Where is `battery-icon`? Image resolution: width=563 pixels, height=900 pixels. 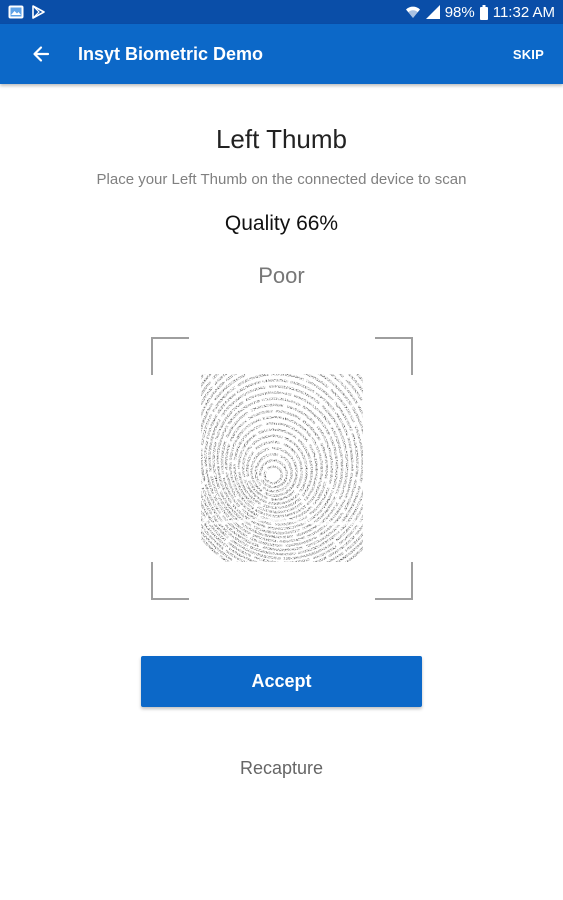
battery-icon is located at coordinates (483, 12).